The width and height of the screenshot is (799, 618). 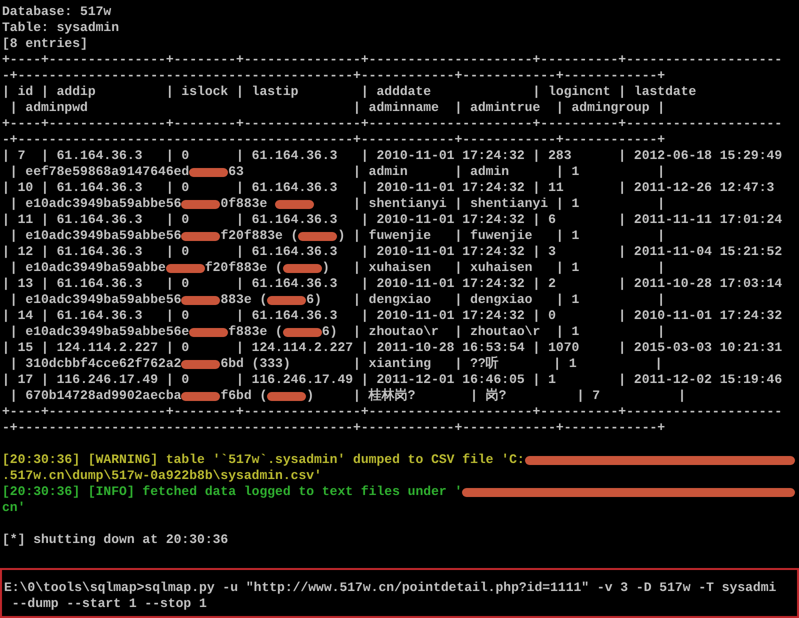 What do you see at coordinates (441, 364) in the screenshot?
I see `terminal-text: 6bd (333) | xianting | ??听 | 1 |` at bounding box center [441, 364].